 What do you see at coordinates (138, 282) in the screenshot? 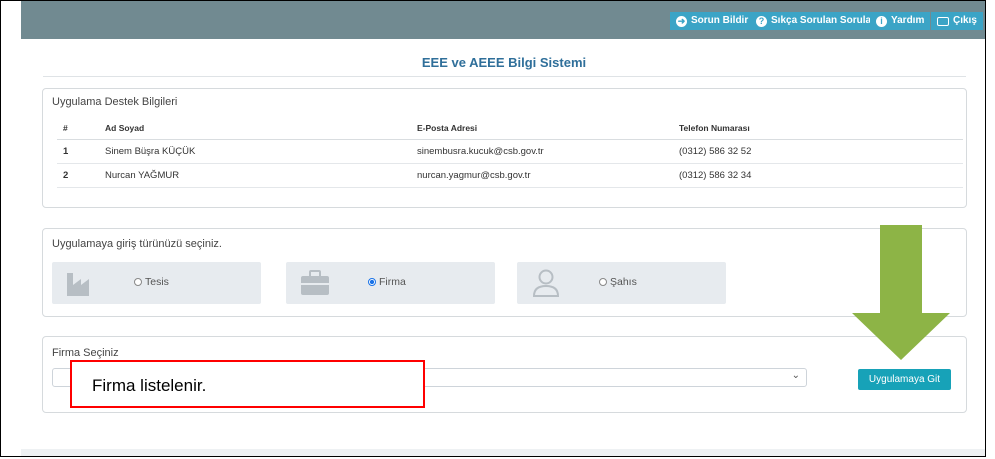
I see `radio-tesis` at bounding box center [138, 282].